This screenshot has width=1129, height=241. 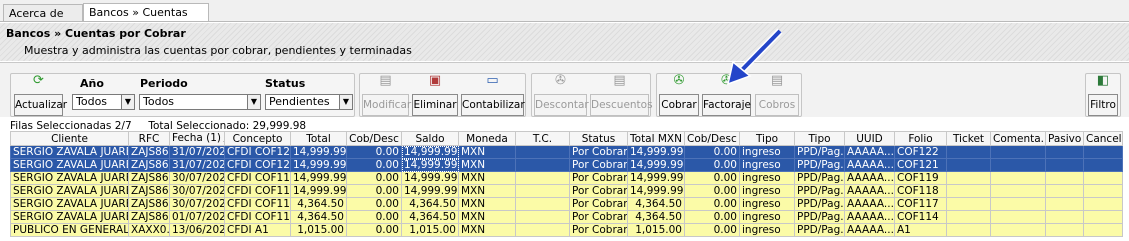 What do you see at coordinates (920, 217) in the screenshot?
I see `table-cell: COF114` at bounding box center [920, 217].